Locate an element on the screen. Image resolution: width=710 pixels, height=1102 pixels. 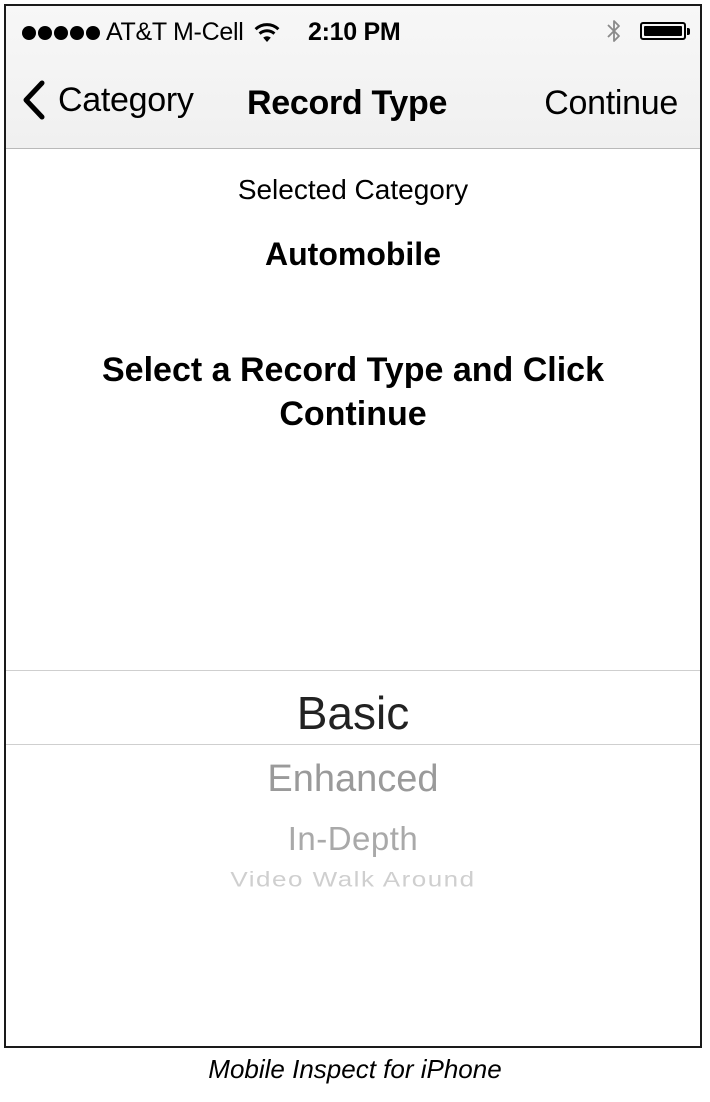
status-right is located at coordinates (648, 31).